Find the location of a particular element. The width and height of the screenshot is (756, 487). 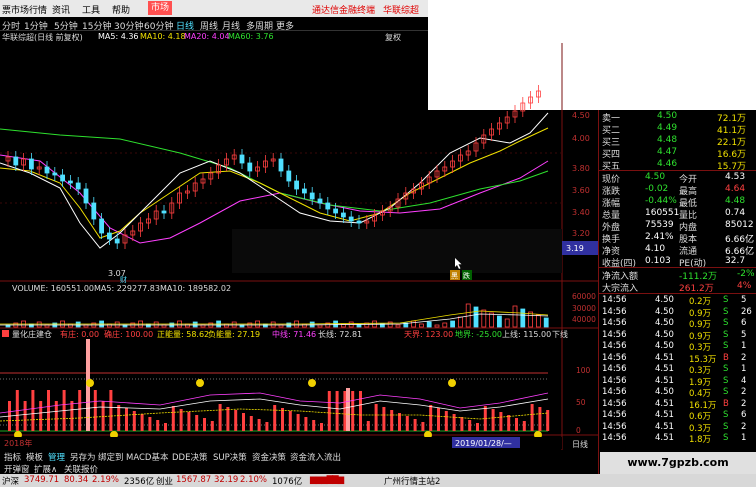

fund-flow-row: 净流入额 -111.2万 -2% is located at coordinates (677, 275).